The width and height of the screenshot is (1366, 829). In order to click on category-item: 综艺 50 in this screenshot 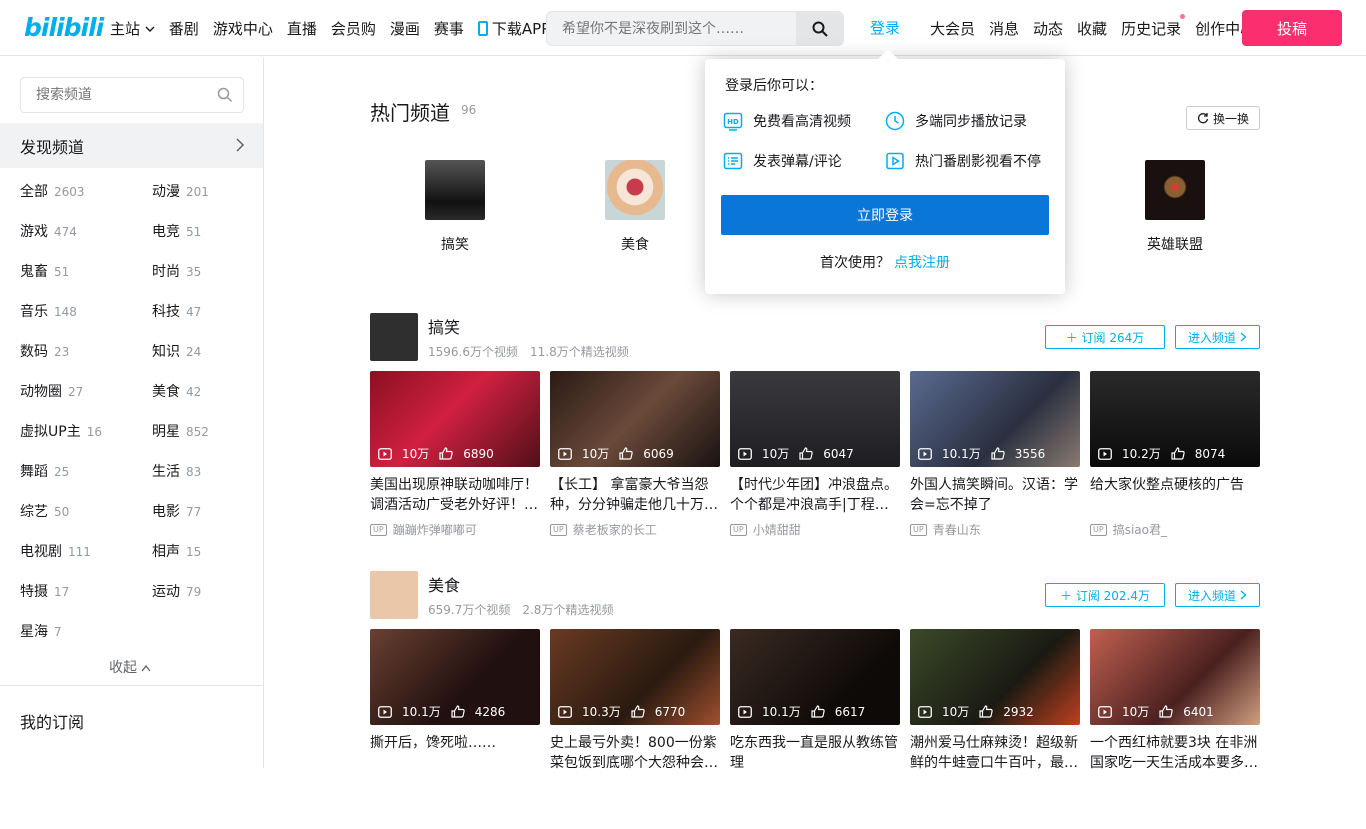, I will do `click(44, 511)`.